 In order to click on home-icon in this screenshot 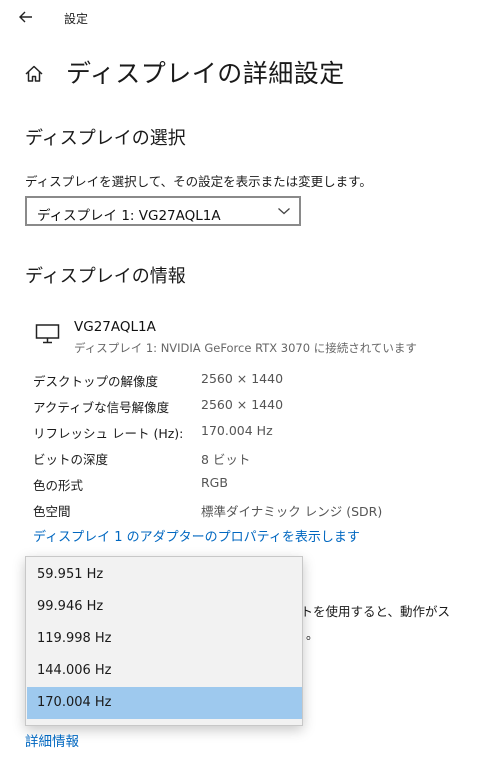, I will do `click(34, 73)`.